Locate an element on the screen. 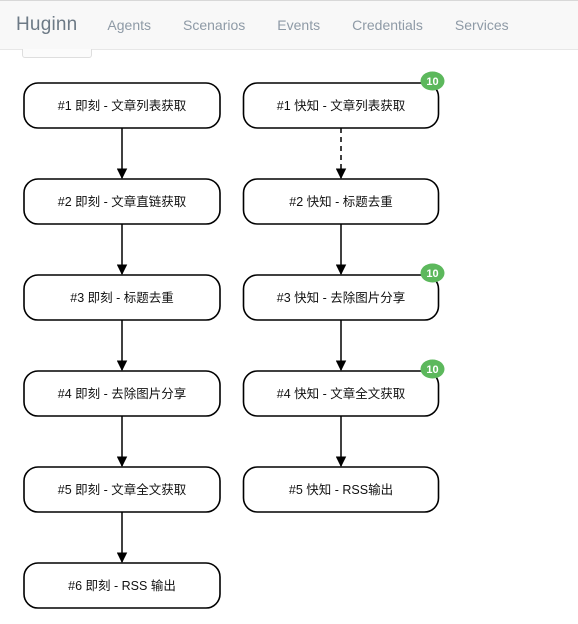 The height and width of the screenshot is (624, 578). nav-item-events: Events is located at coordinates (298, 25).